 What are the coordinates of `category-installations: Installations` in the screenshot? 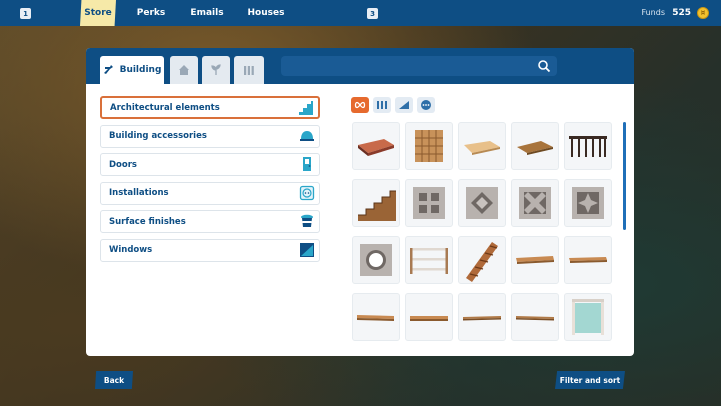 It's located at (210, 193).